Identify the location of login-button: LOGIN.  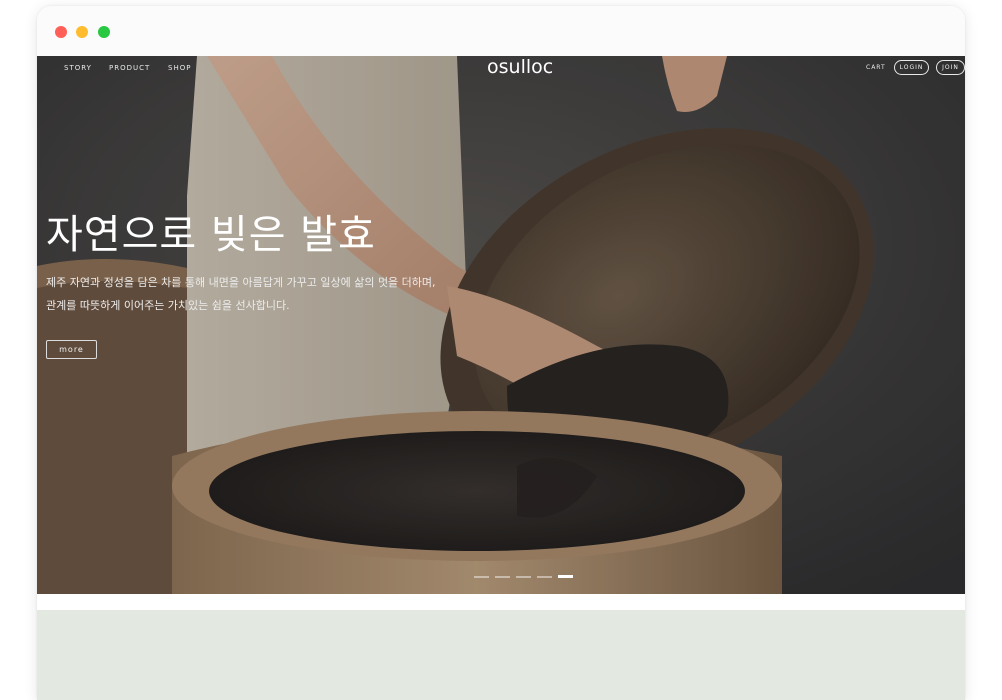
(911, 67).